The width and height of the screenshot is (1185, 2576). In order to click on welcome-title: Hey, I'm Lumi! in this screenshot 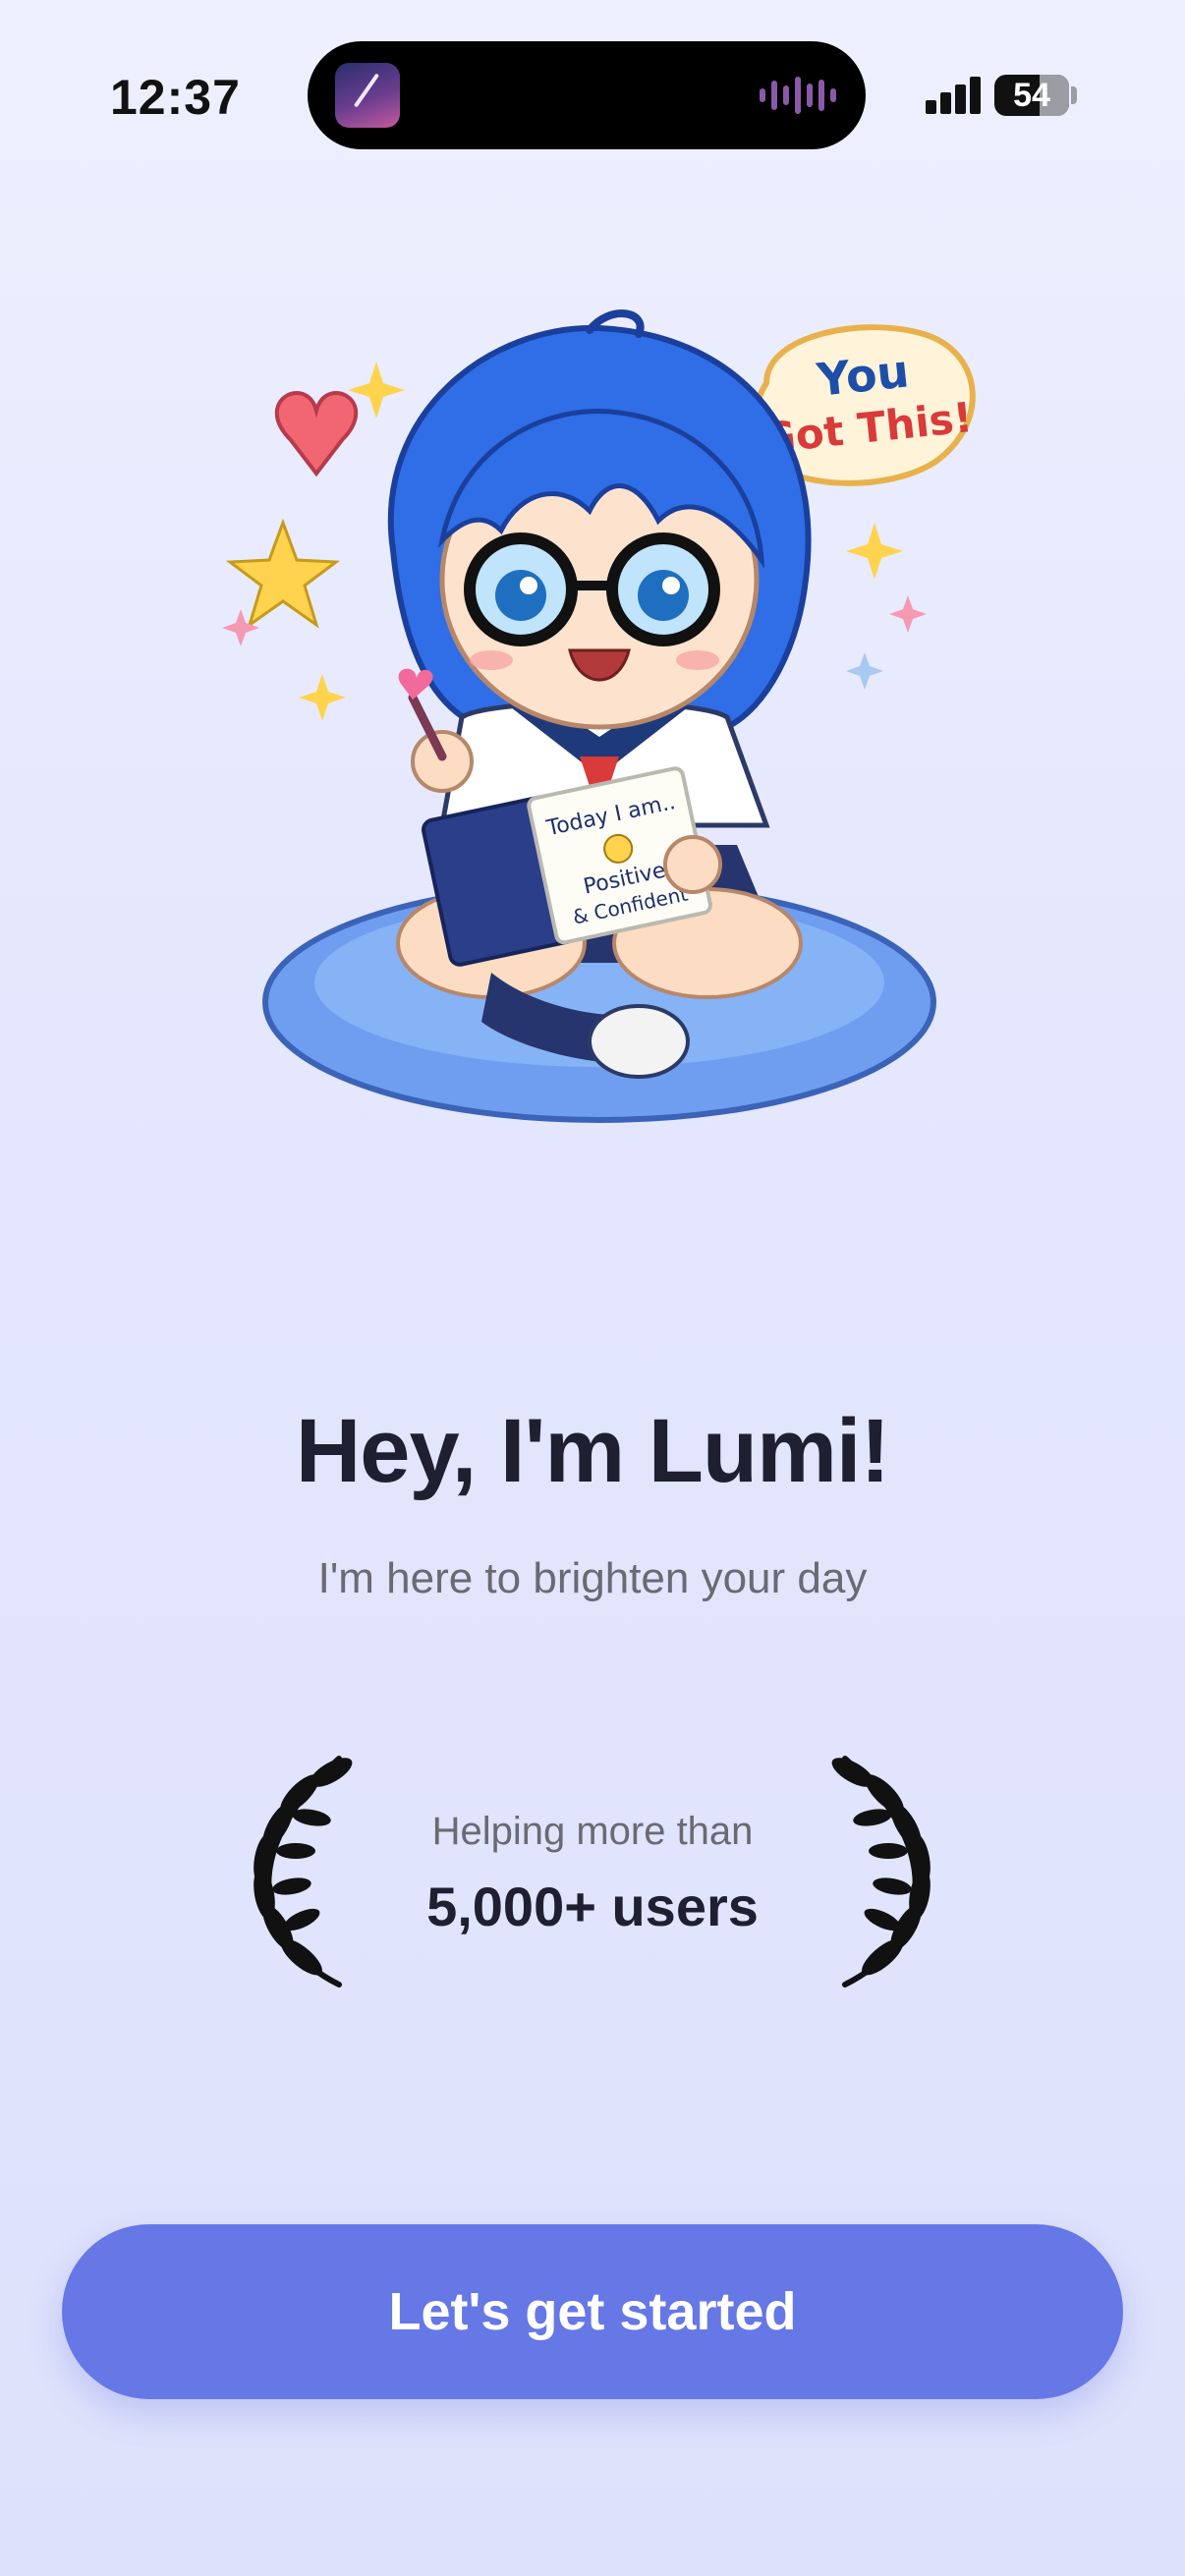, I will do `click(592, 1451)`.